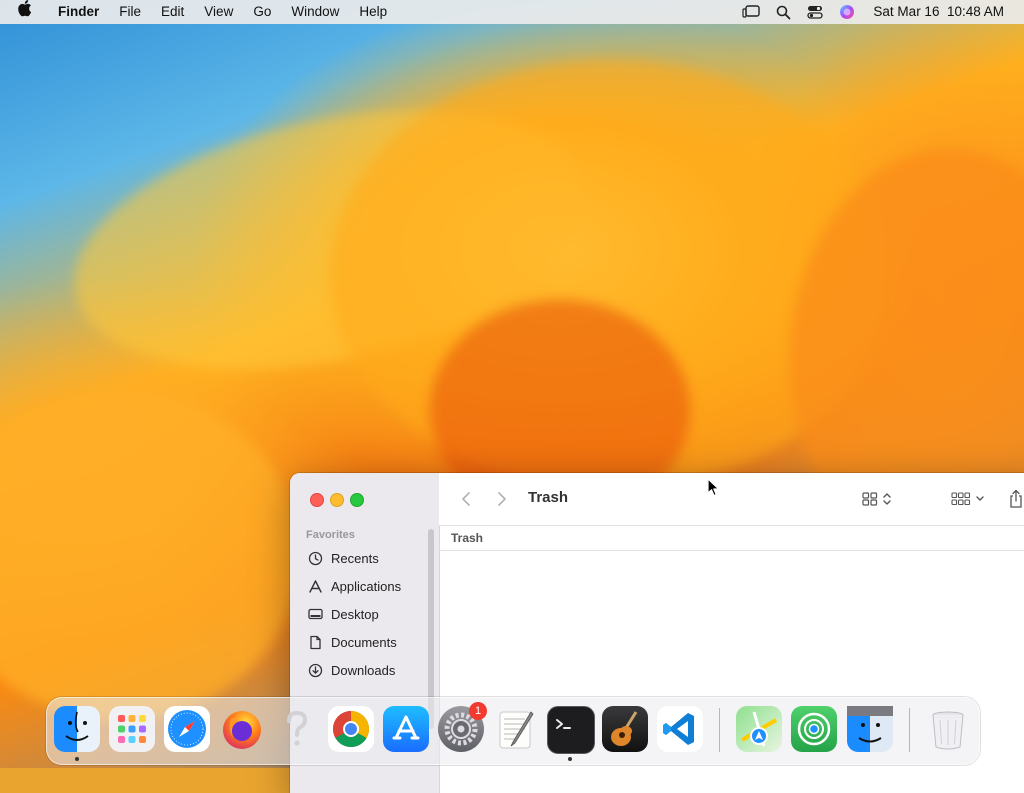 This screenshot has width=1024, height=793. I want to click on share-icon, so click(1016, 498).